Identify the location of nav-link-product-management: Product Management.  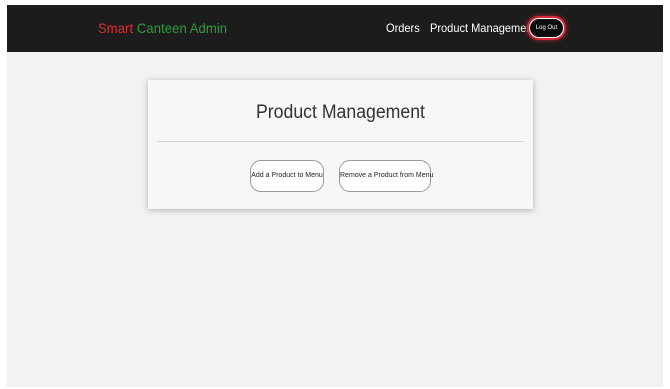
(483, 28).